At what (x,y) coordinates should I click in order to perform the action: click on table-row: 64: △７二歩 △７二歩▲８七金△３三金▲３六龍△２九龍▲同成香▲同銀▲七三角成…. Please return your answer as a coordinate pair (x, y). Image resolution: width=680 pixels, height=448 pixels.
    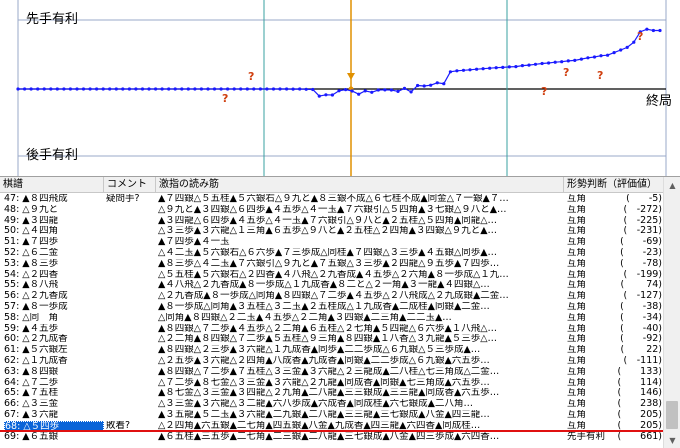
    Looking at the image, I should click on (331, 383).